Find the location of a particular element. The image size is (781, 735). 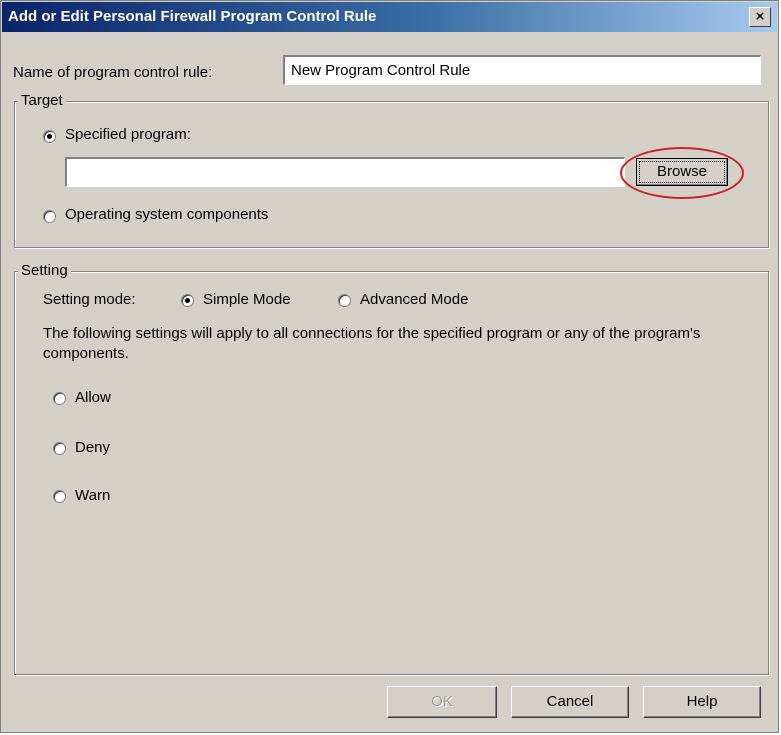

advanced-mode-radio is located at coordinates (344, 300).